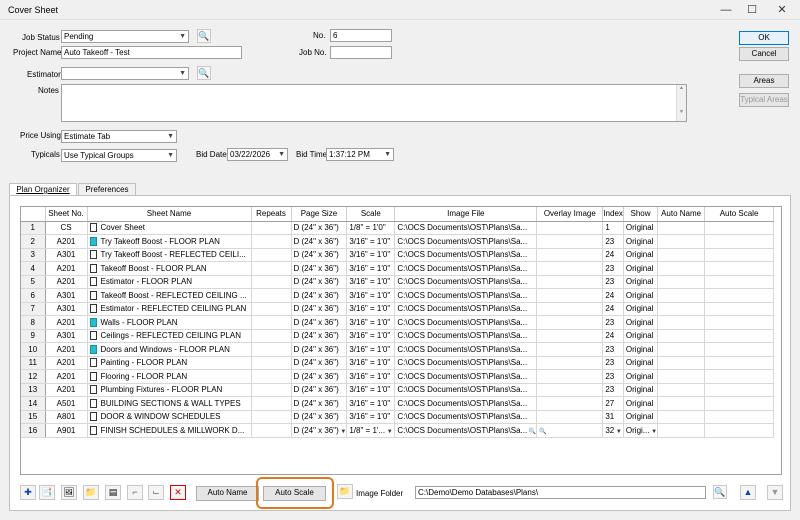  What do you see at coordinates (371, 228) in the screenshot?
I see `scale-cell: 1/8" = 1'0"` at bounding box center [371, 228].